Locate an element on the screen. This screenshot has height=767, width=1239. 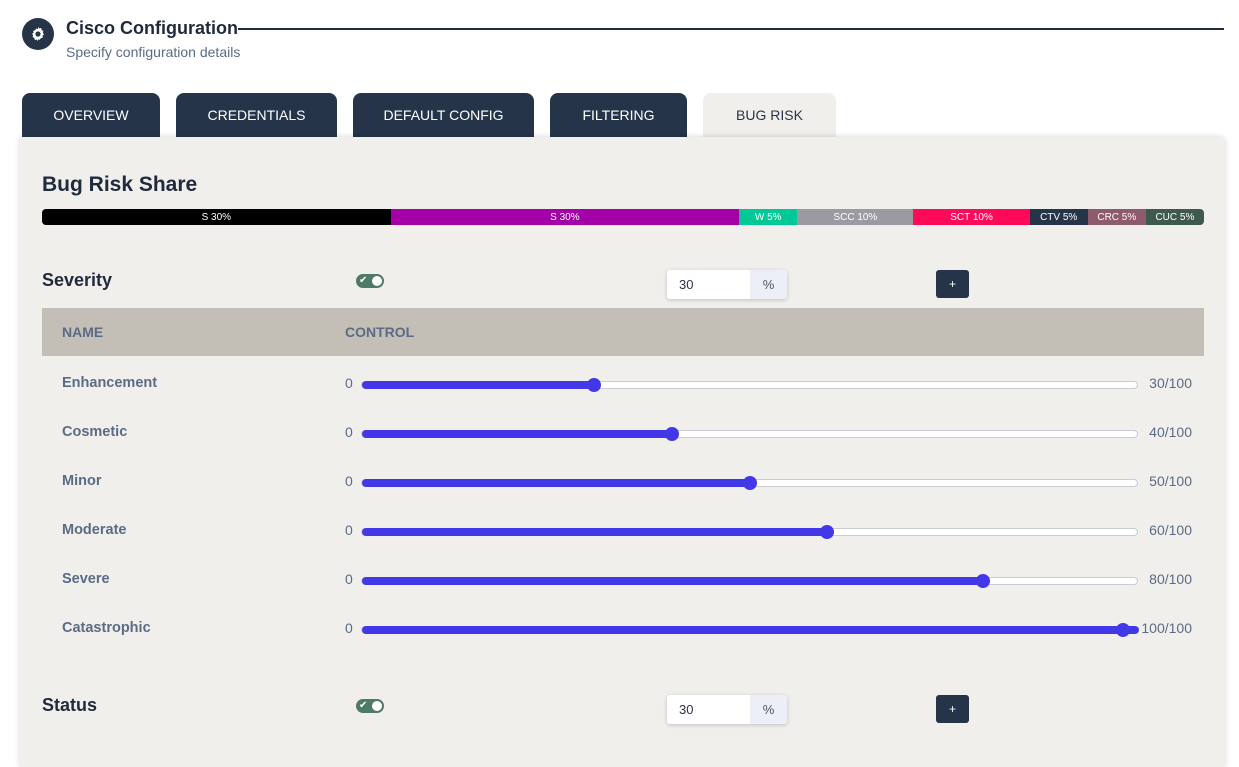
share-segment: CRC 5% is located at coordinates (1116, 217).